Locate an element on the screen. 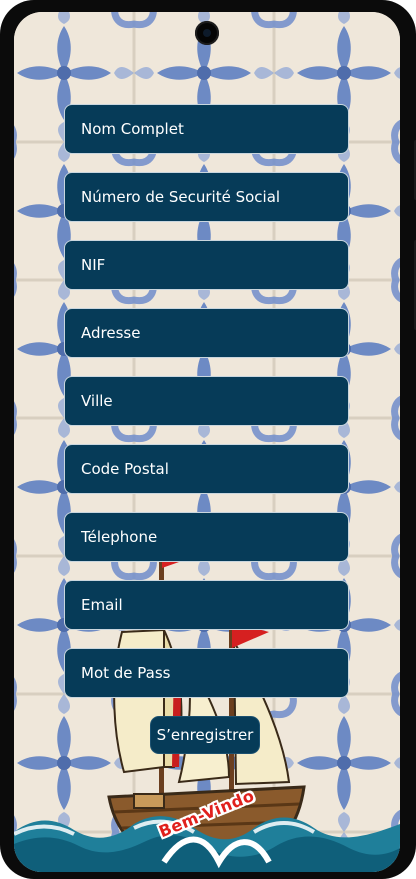 This screenshot has width=416, height=879. postal-code-input is located at coordinates (206, 469).